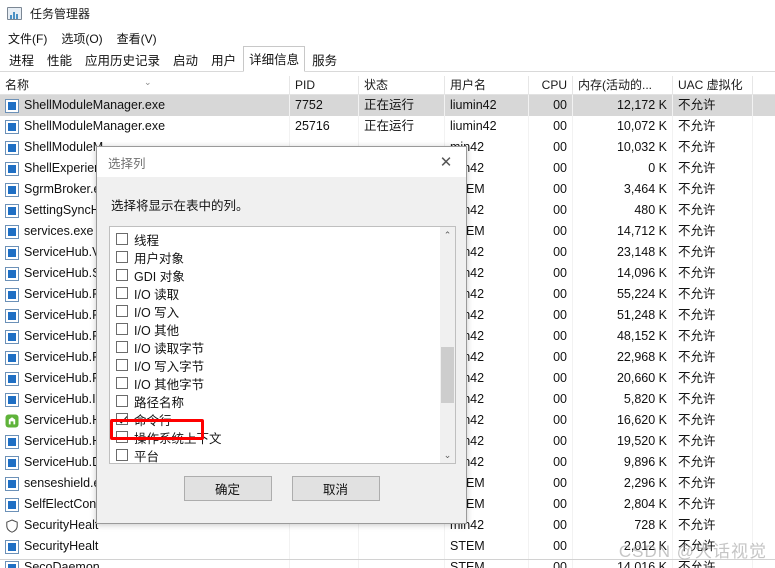  Describe the element at coordinates (447, 235) in the screenshot. I see `chevron-up-icon: ⌃` at that location.